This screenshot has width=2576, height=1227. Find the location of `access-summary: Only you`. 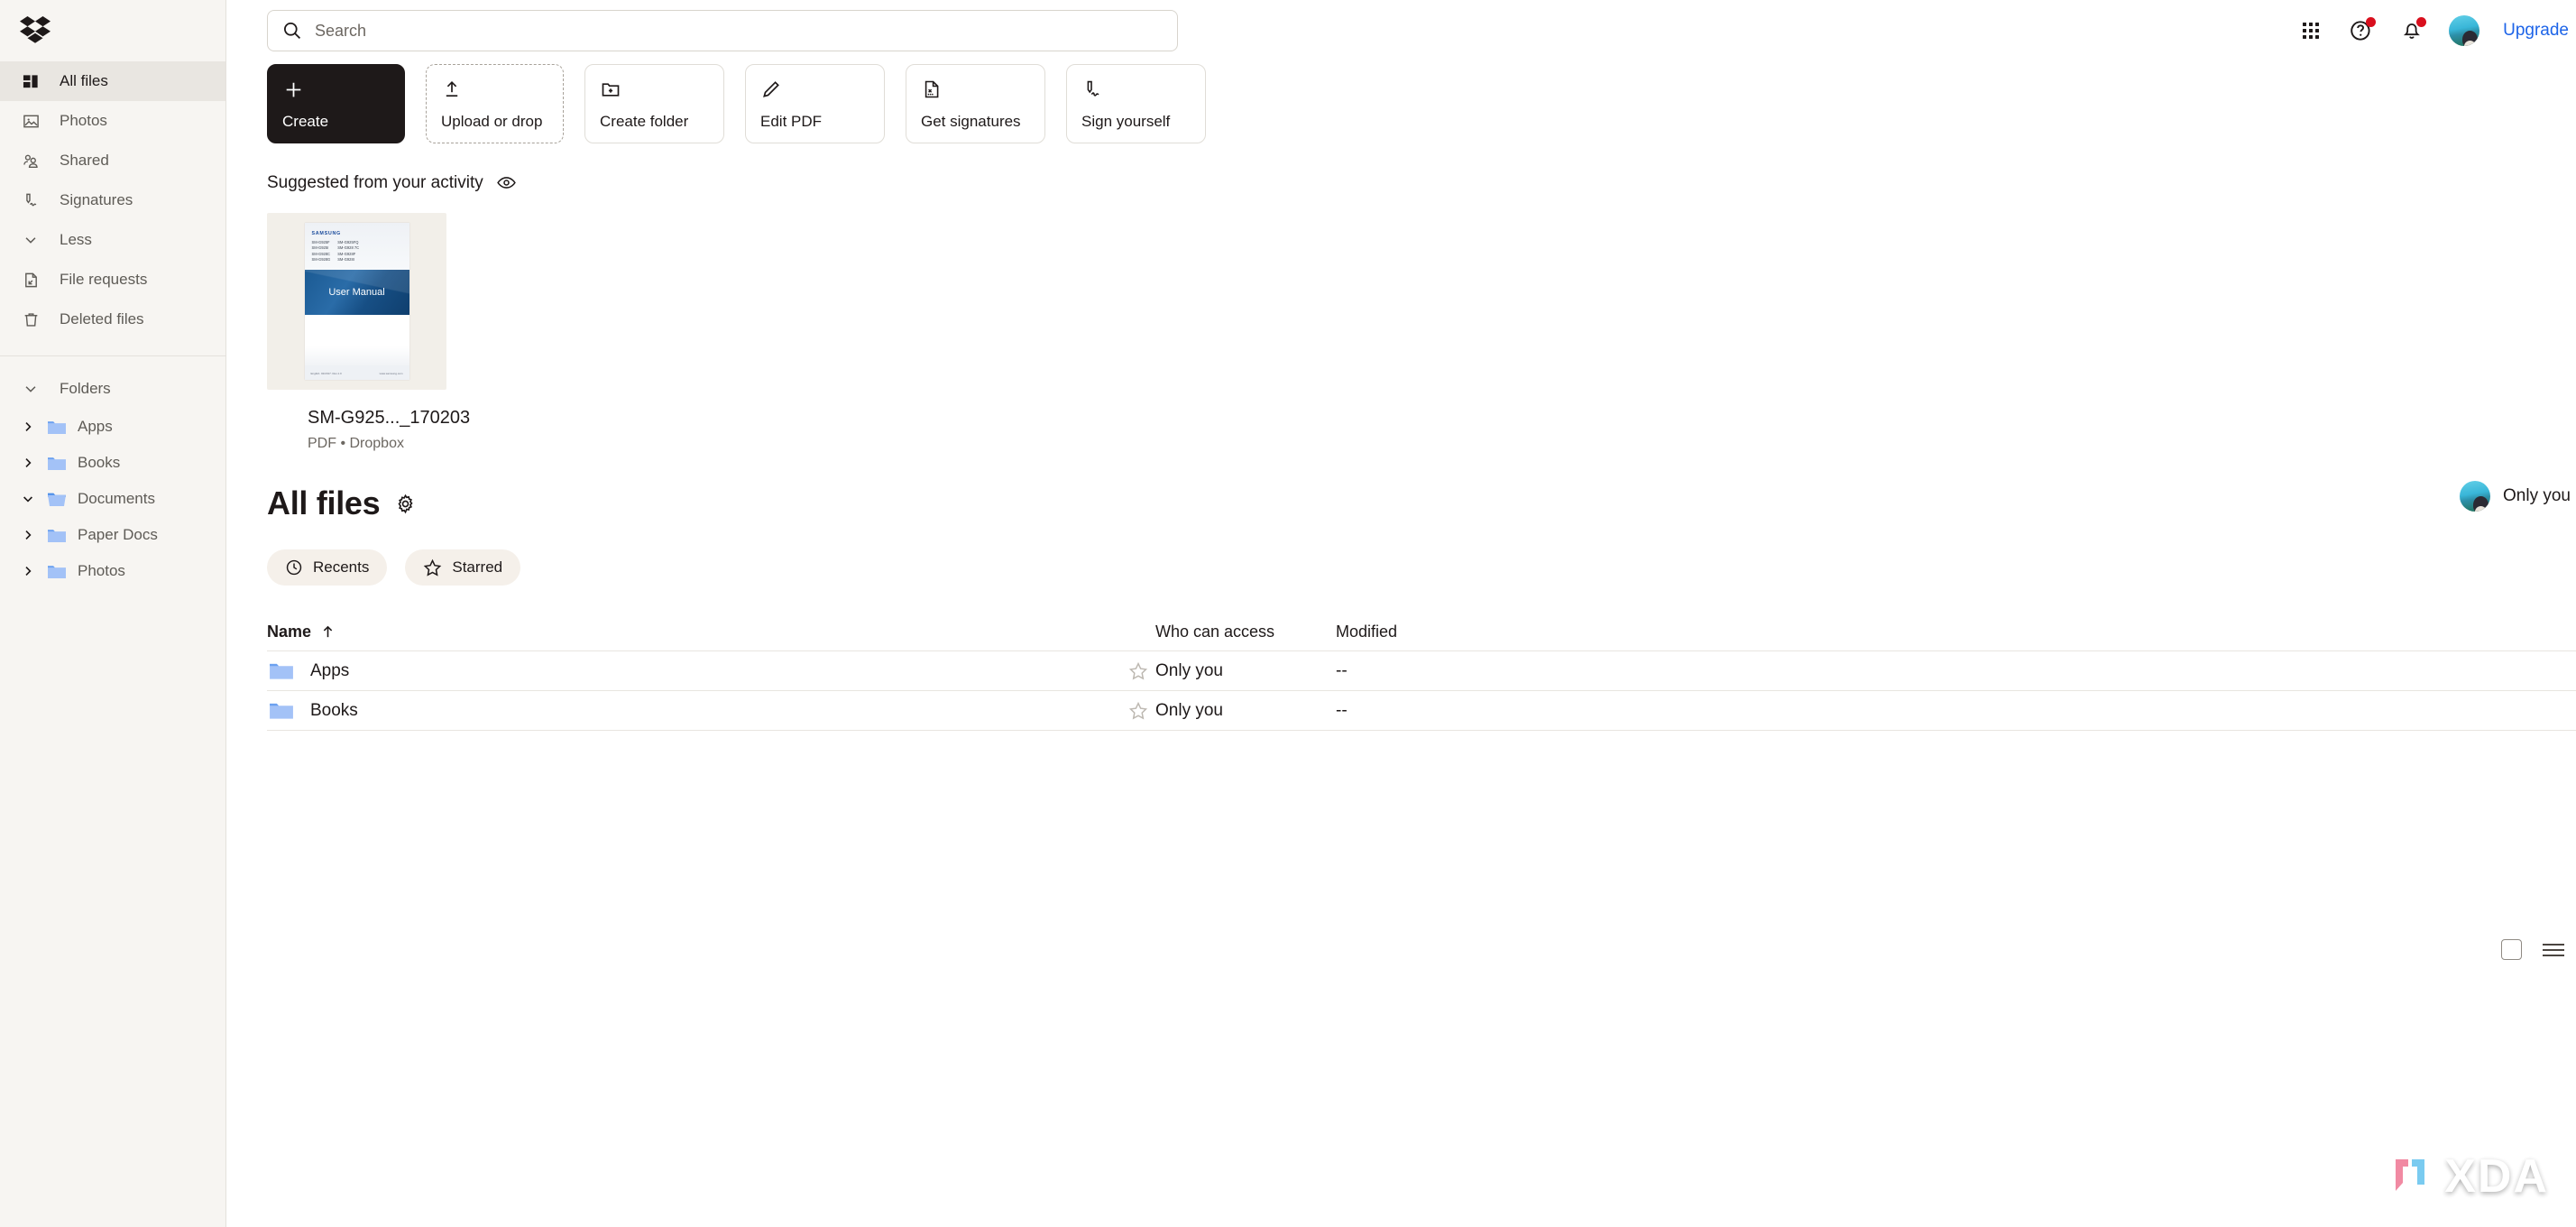

access-summary: Only you is located at coordinates (2518, 496).